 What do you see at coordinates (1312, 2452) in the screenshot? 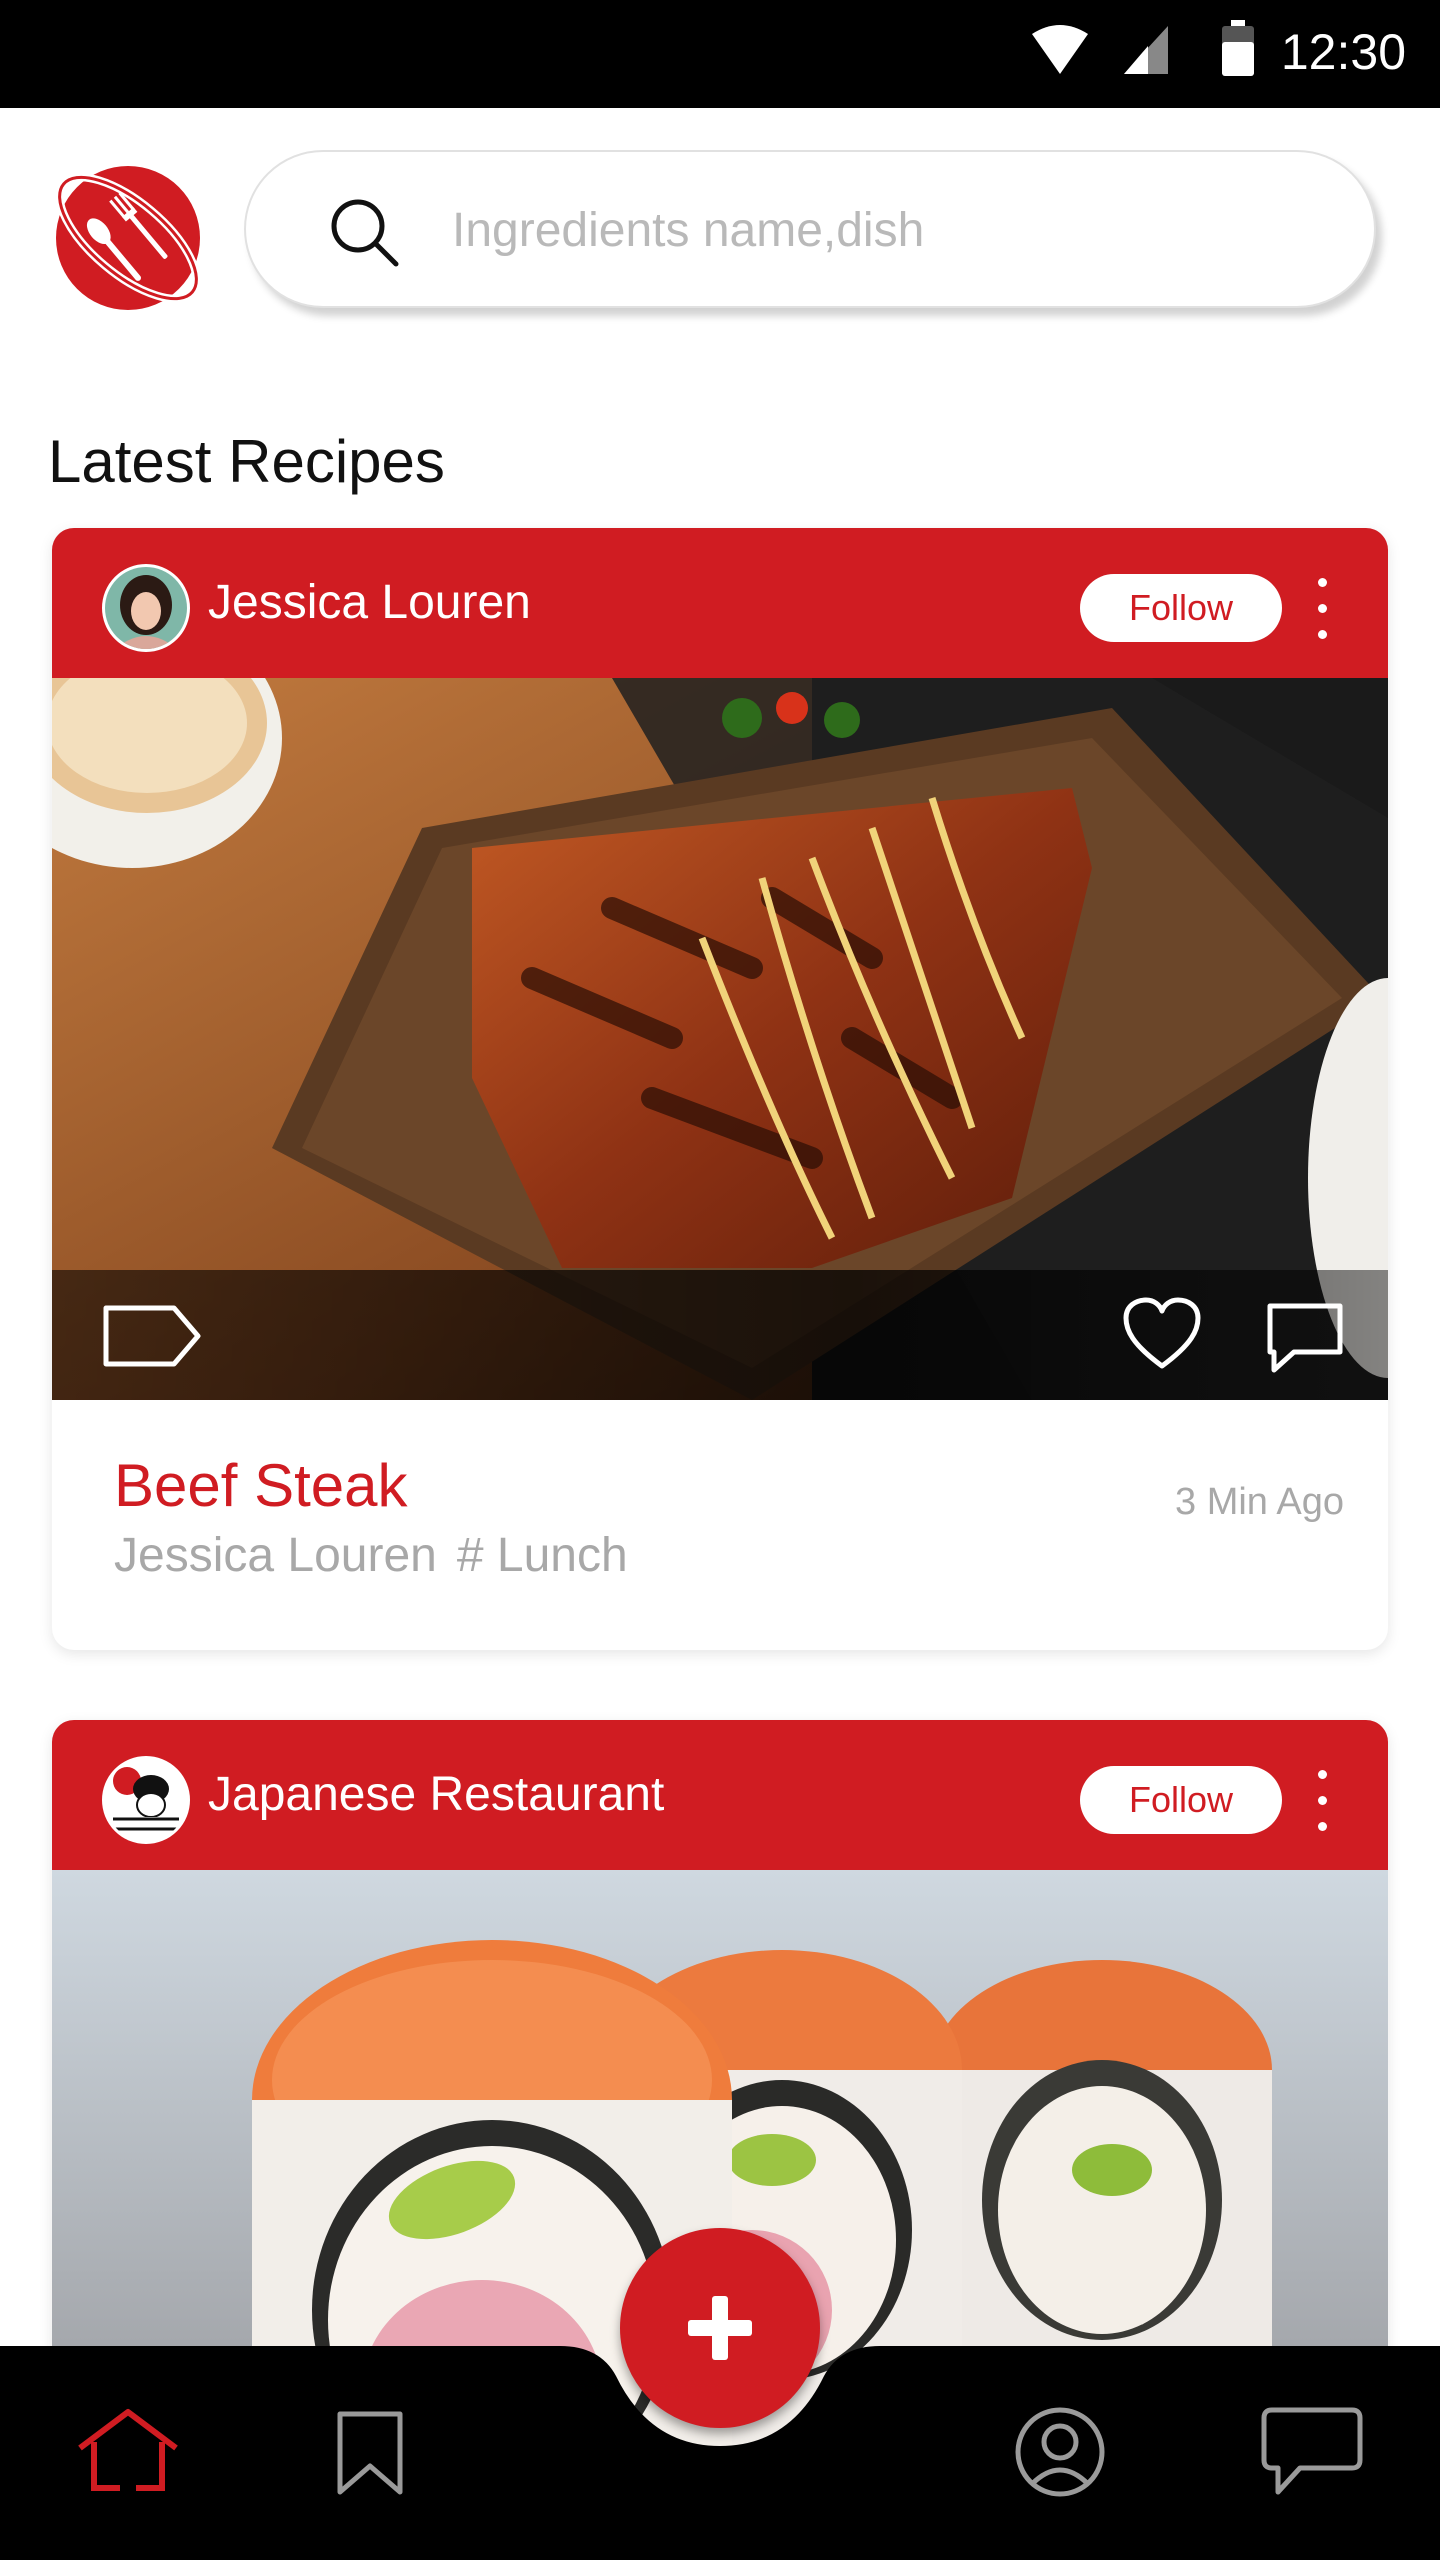
I see `chat-icon` at bounding box center [1312, 2452].